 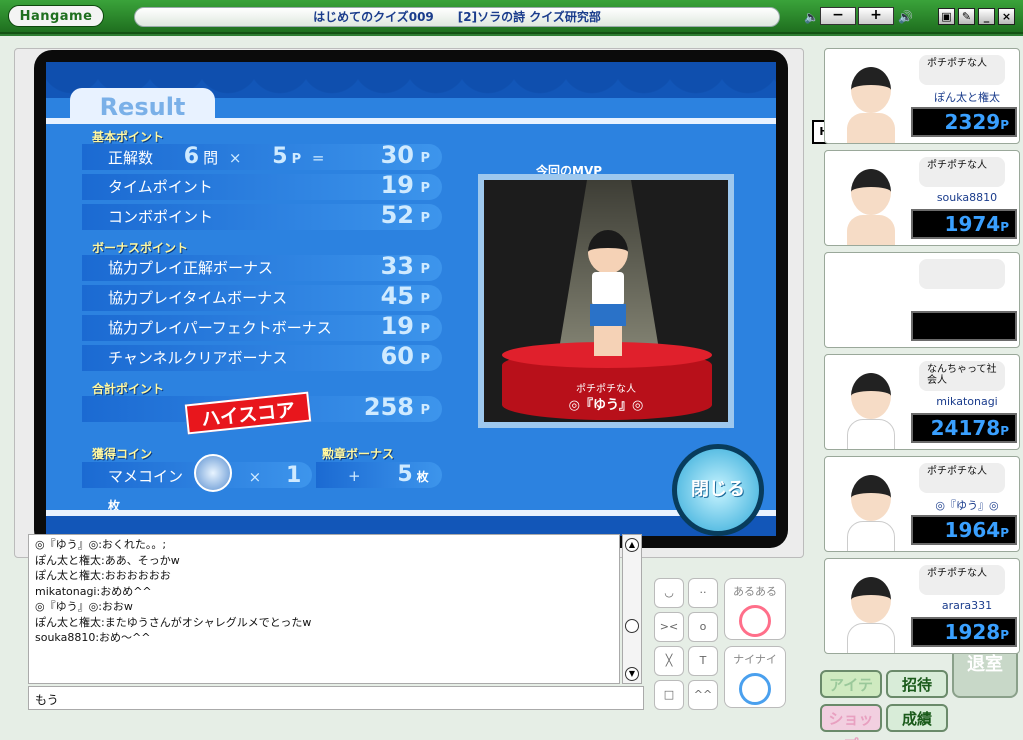 I want to click on invite-button: 招待, so click(x=917, y=684).